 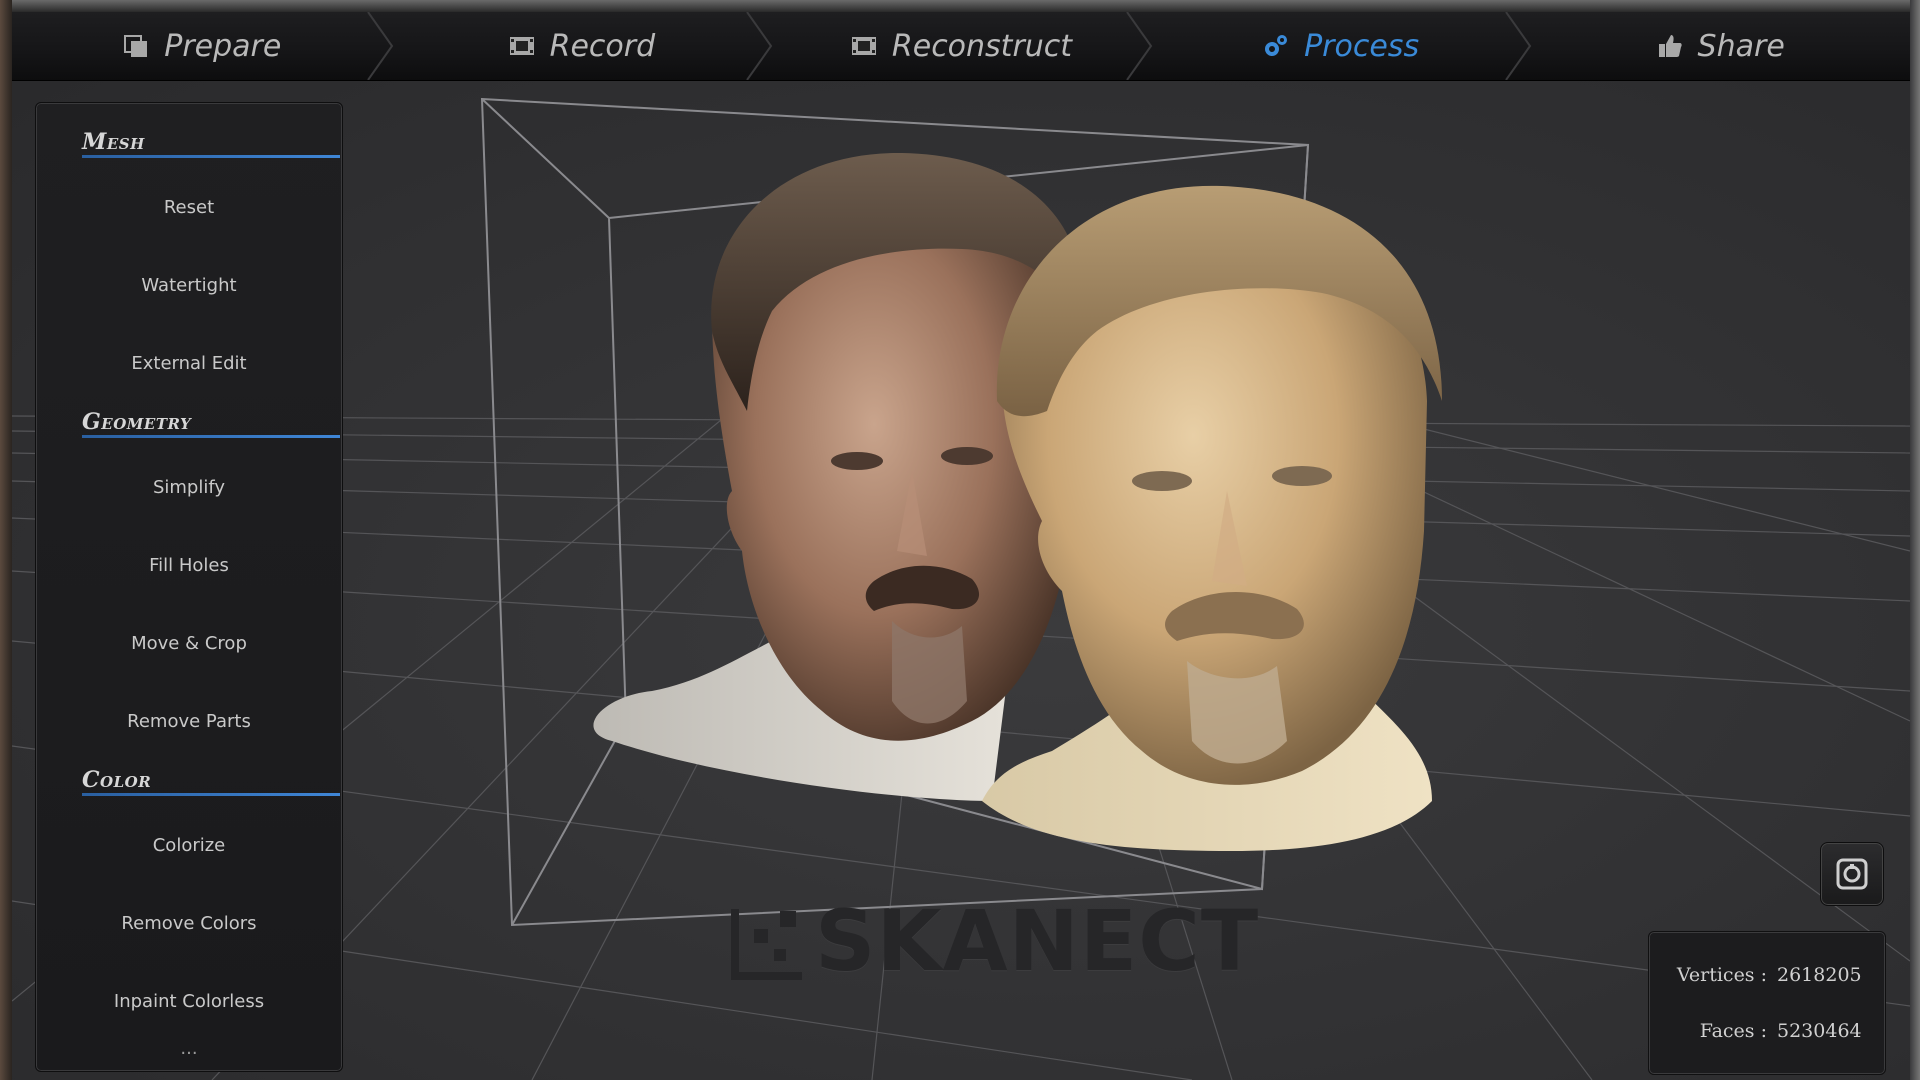 I want to click on vertices-value: 2618205, so click(x=1819, y=975).